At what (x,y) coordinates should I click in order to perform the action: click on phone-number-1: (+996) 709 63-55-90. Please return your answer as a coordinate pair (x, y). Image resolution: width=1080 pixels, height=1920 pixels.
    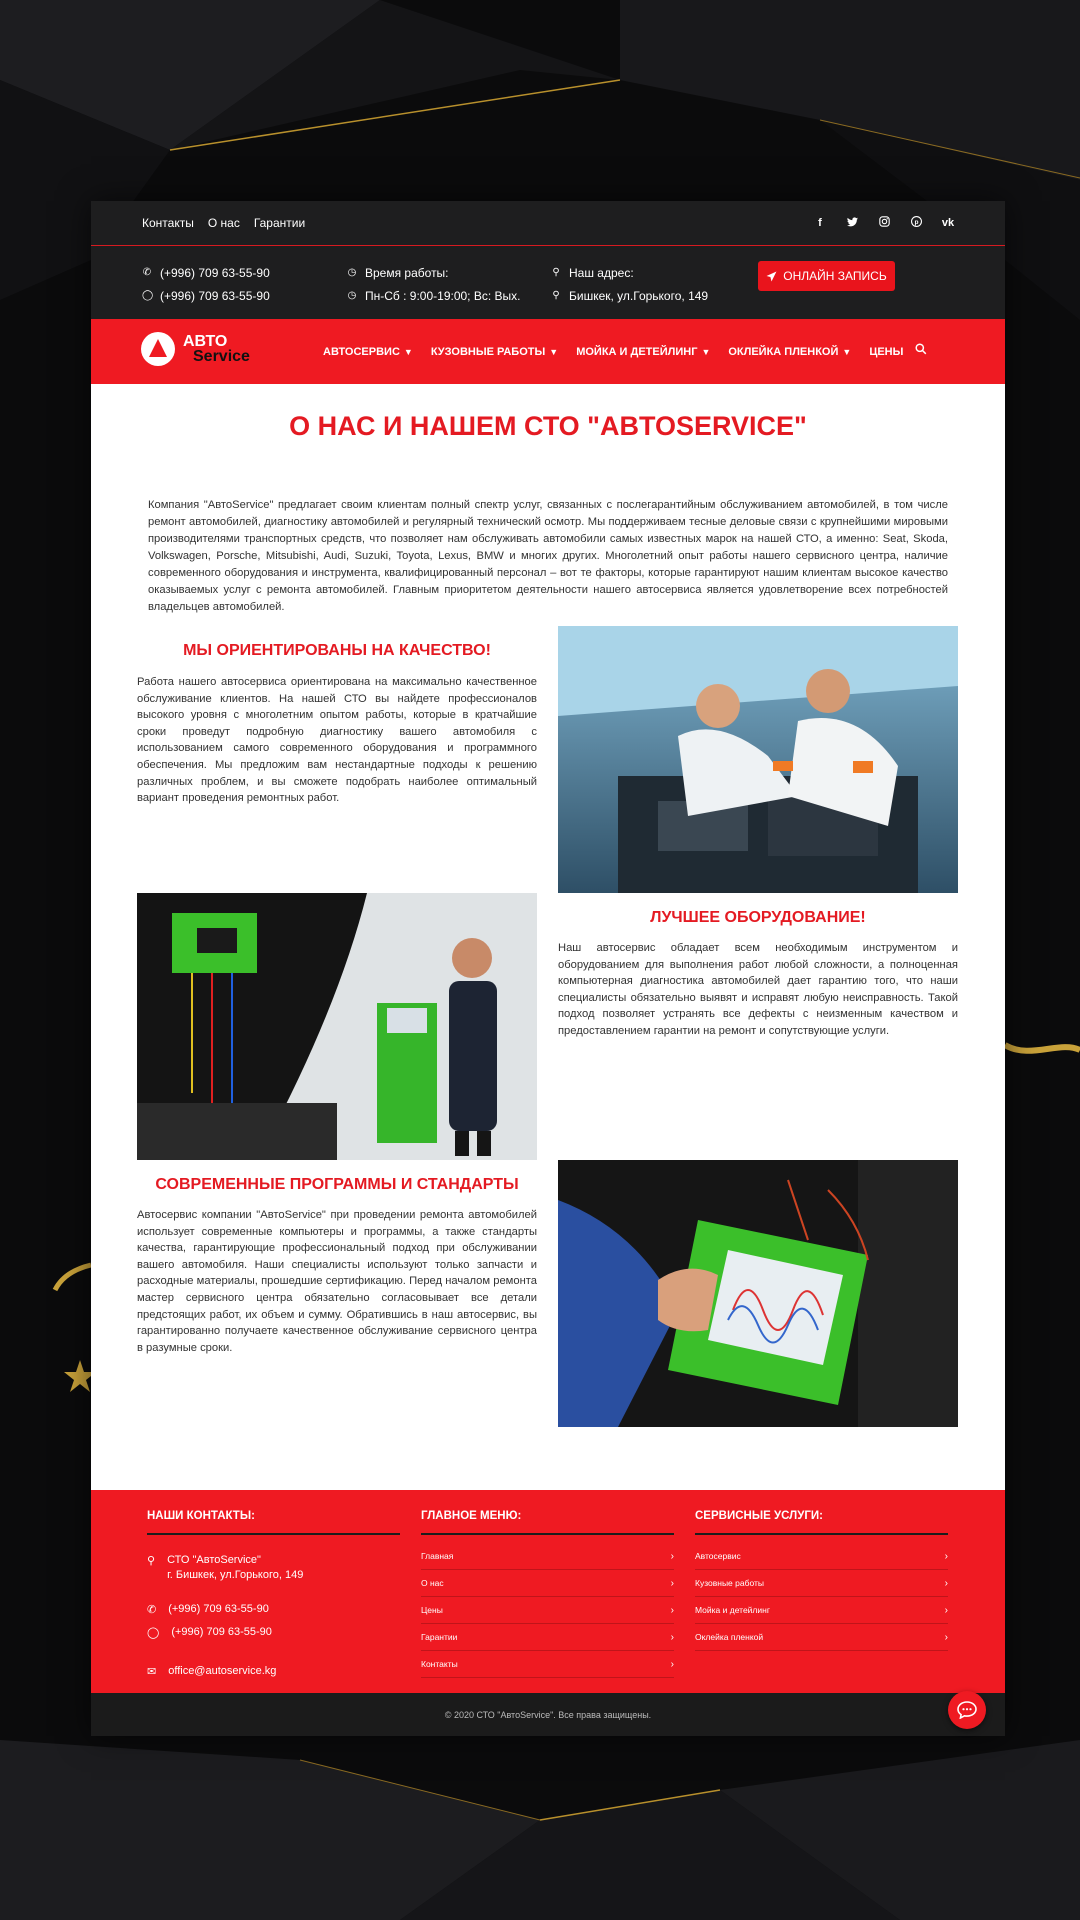
    Looking at the image, I should click on (215, 273).